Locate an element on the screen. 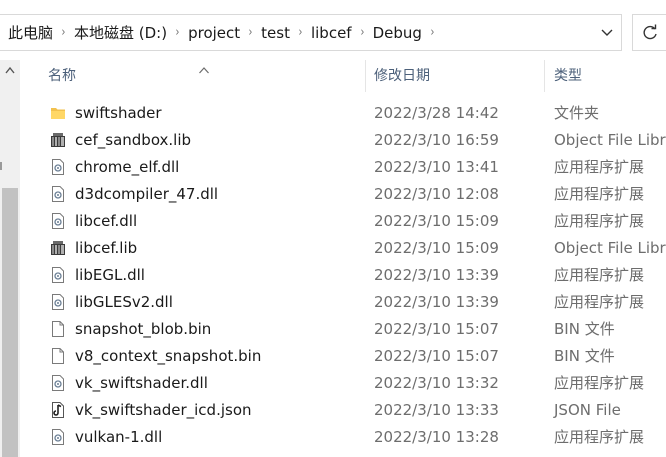 The image size is (666, 457). file-modified-date: 2022/3/10 13:33 is located at coordinates (436, 410).